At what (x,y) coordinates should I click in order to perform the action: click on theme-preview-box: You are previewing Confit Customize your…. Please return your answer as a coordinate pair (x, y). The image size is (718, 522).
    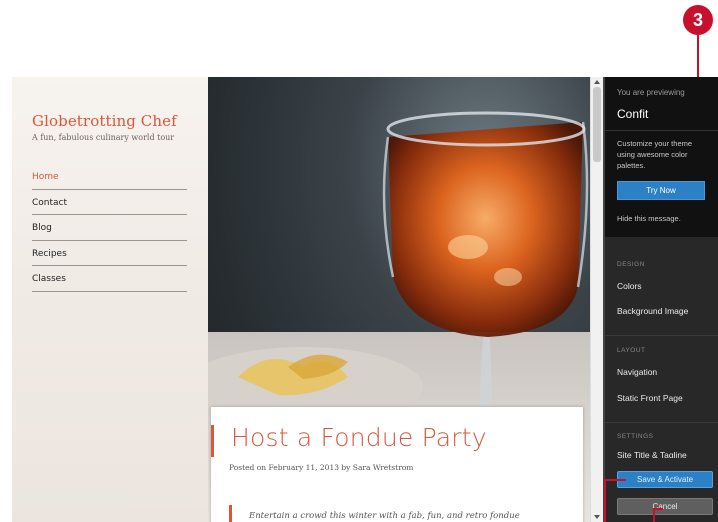
    Looking at the image, I should click on (661, 157).